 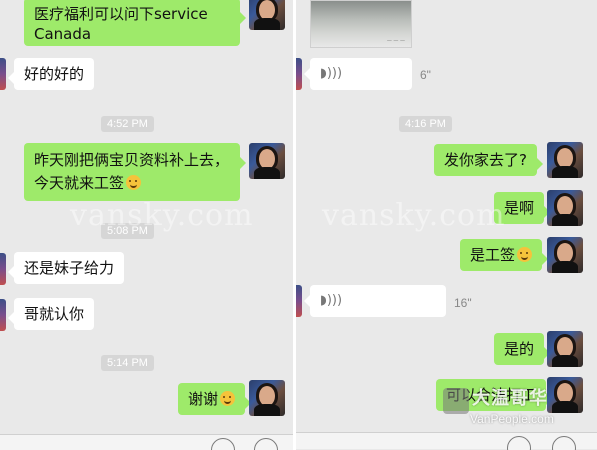 What do you see at coordinates (425, 75) in the screenshot?
I see `voice-duration: 6"` at bounding box center [425, 75].